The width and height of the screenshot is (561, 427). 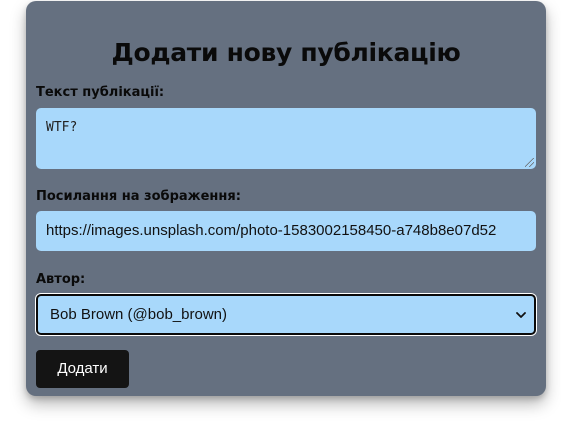 I want to click on author-label: Автор:, so click(x=61, y=279).